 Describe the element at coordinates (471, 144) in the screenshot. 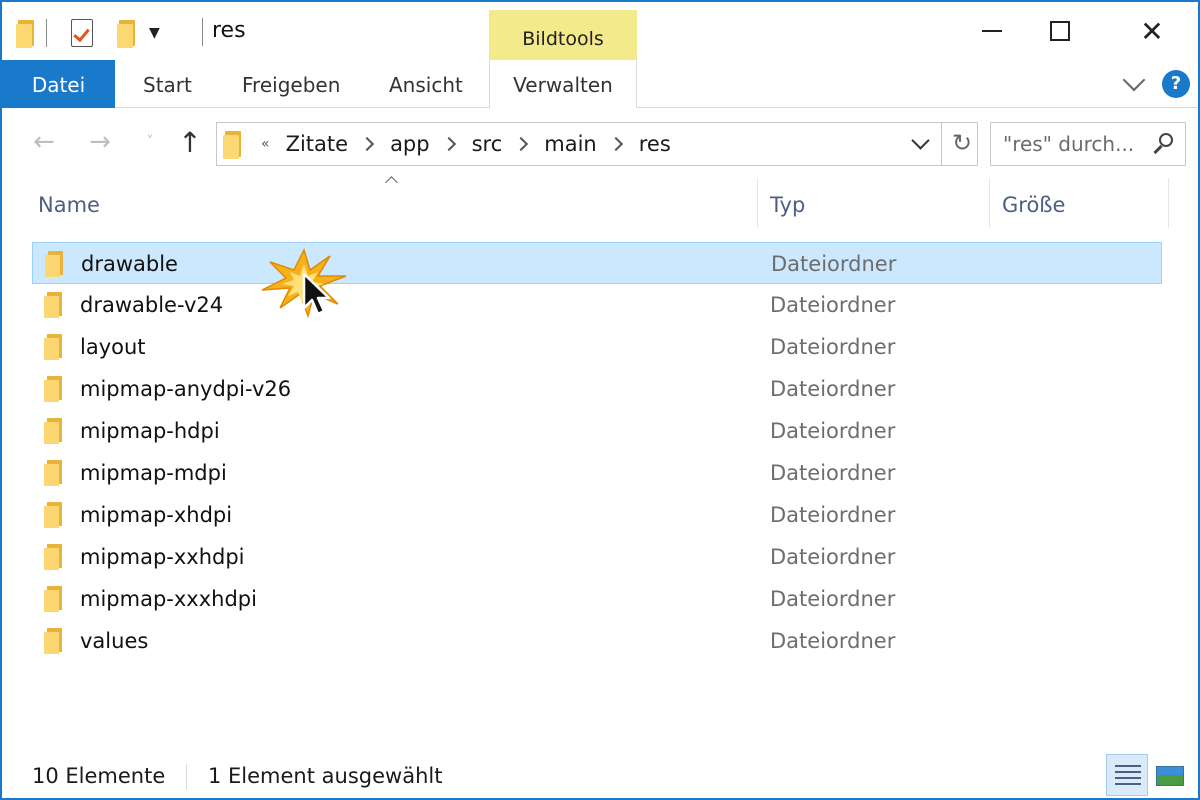

I see `breadcrumb: « Zitate app src main res` at that location.